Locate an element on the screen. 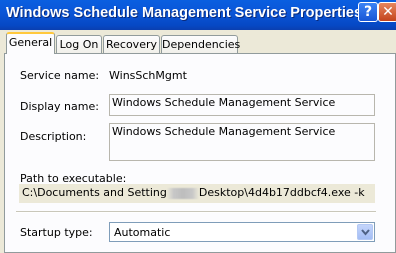 The height and width of the screenshot is (253, 396). display-name-label: Display name: is located at coordinates (59, 106).